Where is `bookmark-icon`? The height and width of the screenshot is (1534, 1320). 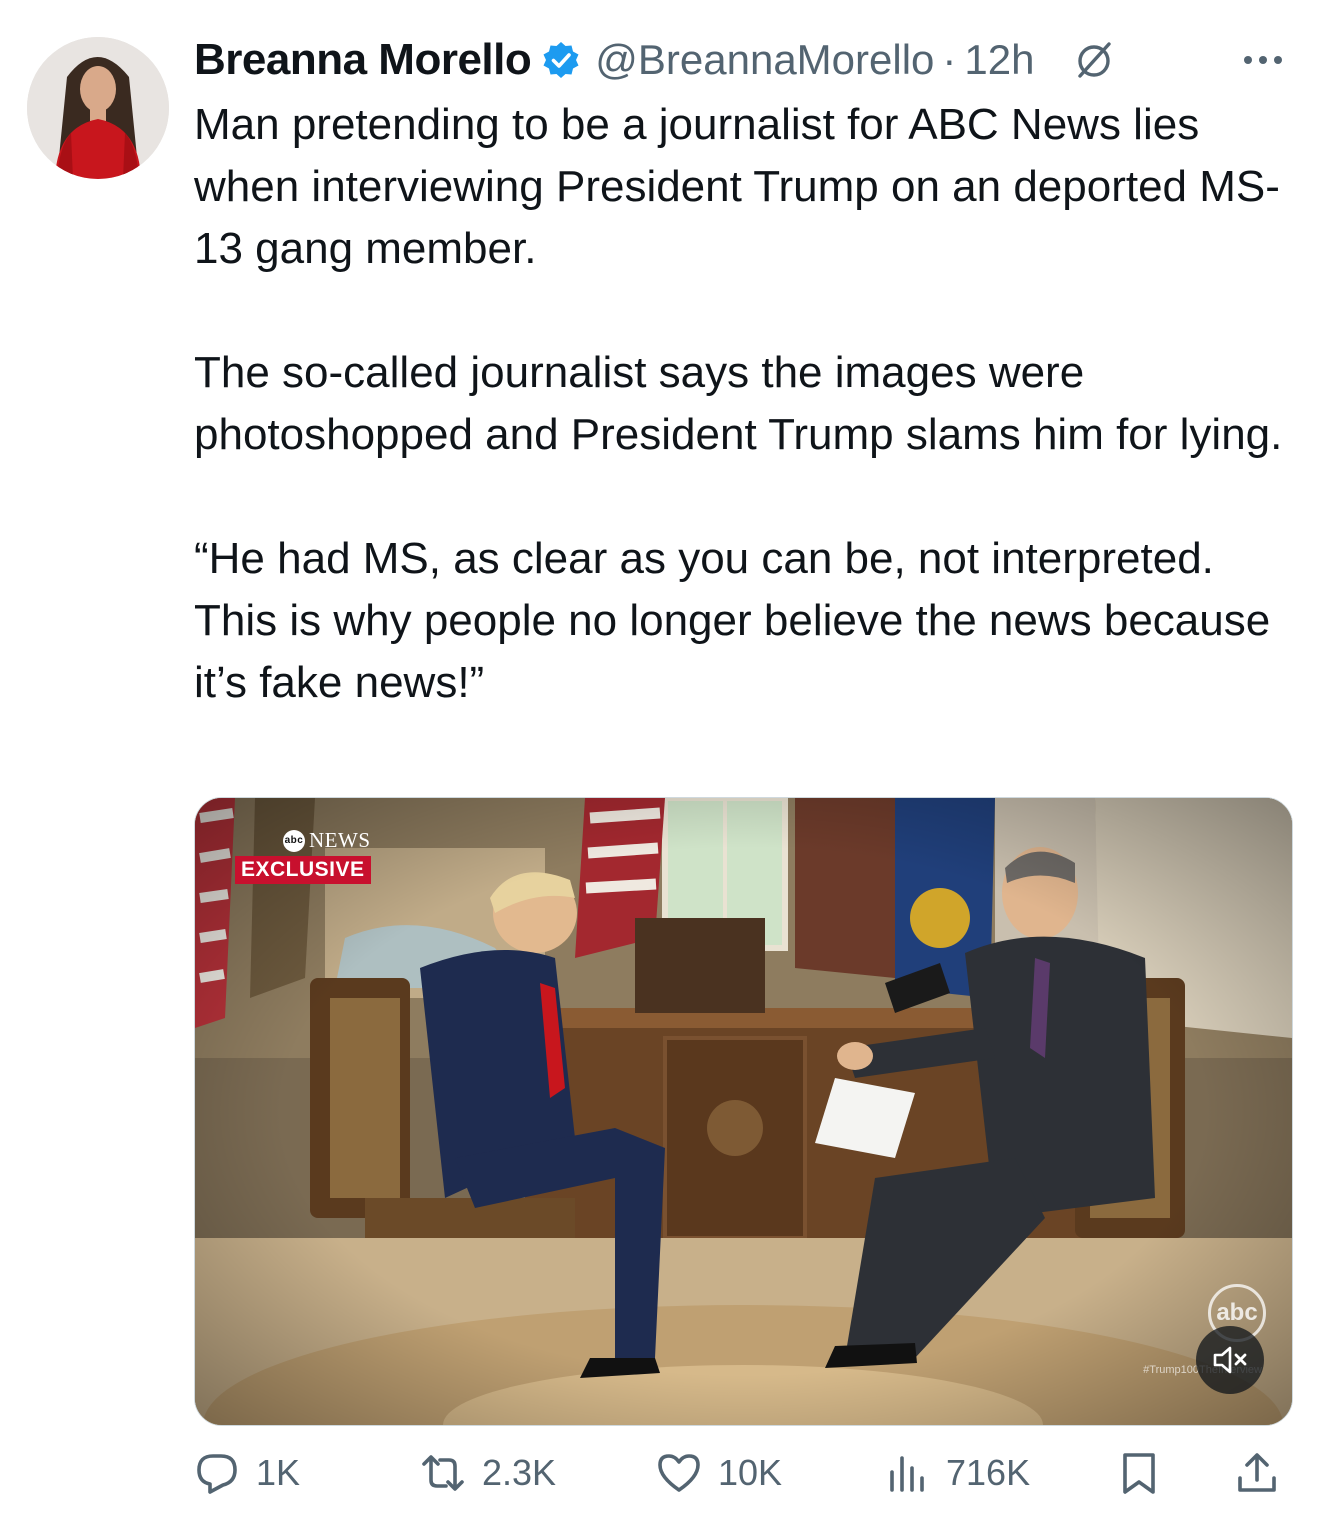
bookmark-icon is located at coordinates (1139, 1473).